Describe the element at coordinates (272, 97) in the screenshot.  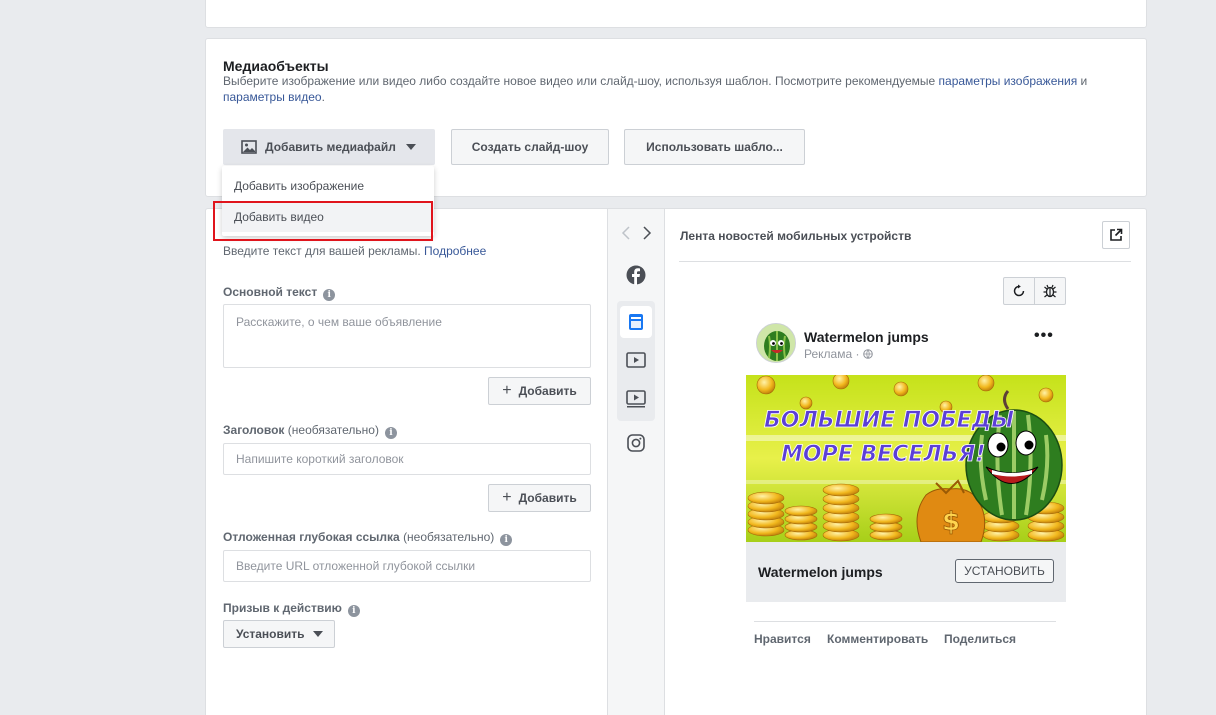
I see `video-params-link: параметры видео` at that location.